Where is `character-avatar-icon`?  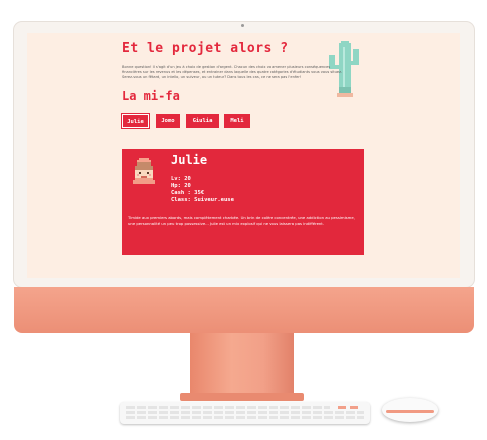
character-avatar-icon is located at coordinates (144, 171).